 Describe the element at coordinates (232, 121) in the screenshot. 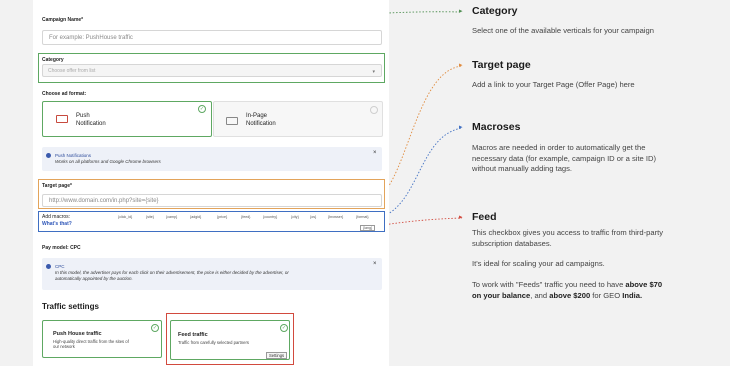

I see `in-page-notification-icon` at that location.